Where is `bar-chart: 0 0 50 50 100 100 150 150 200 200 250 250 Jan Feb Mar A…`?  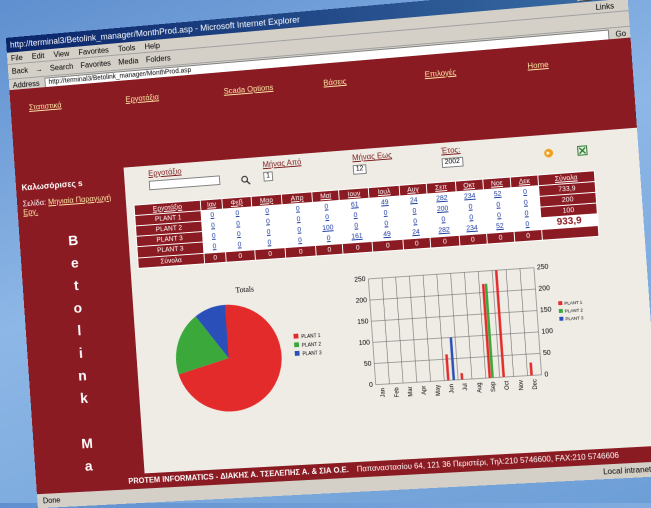 bar-chart: 0 0 50 50 100 100 150 150 200 200 250 250 Jan Feb Mar A… is located at coordinates (481, 336).